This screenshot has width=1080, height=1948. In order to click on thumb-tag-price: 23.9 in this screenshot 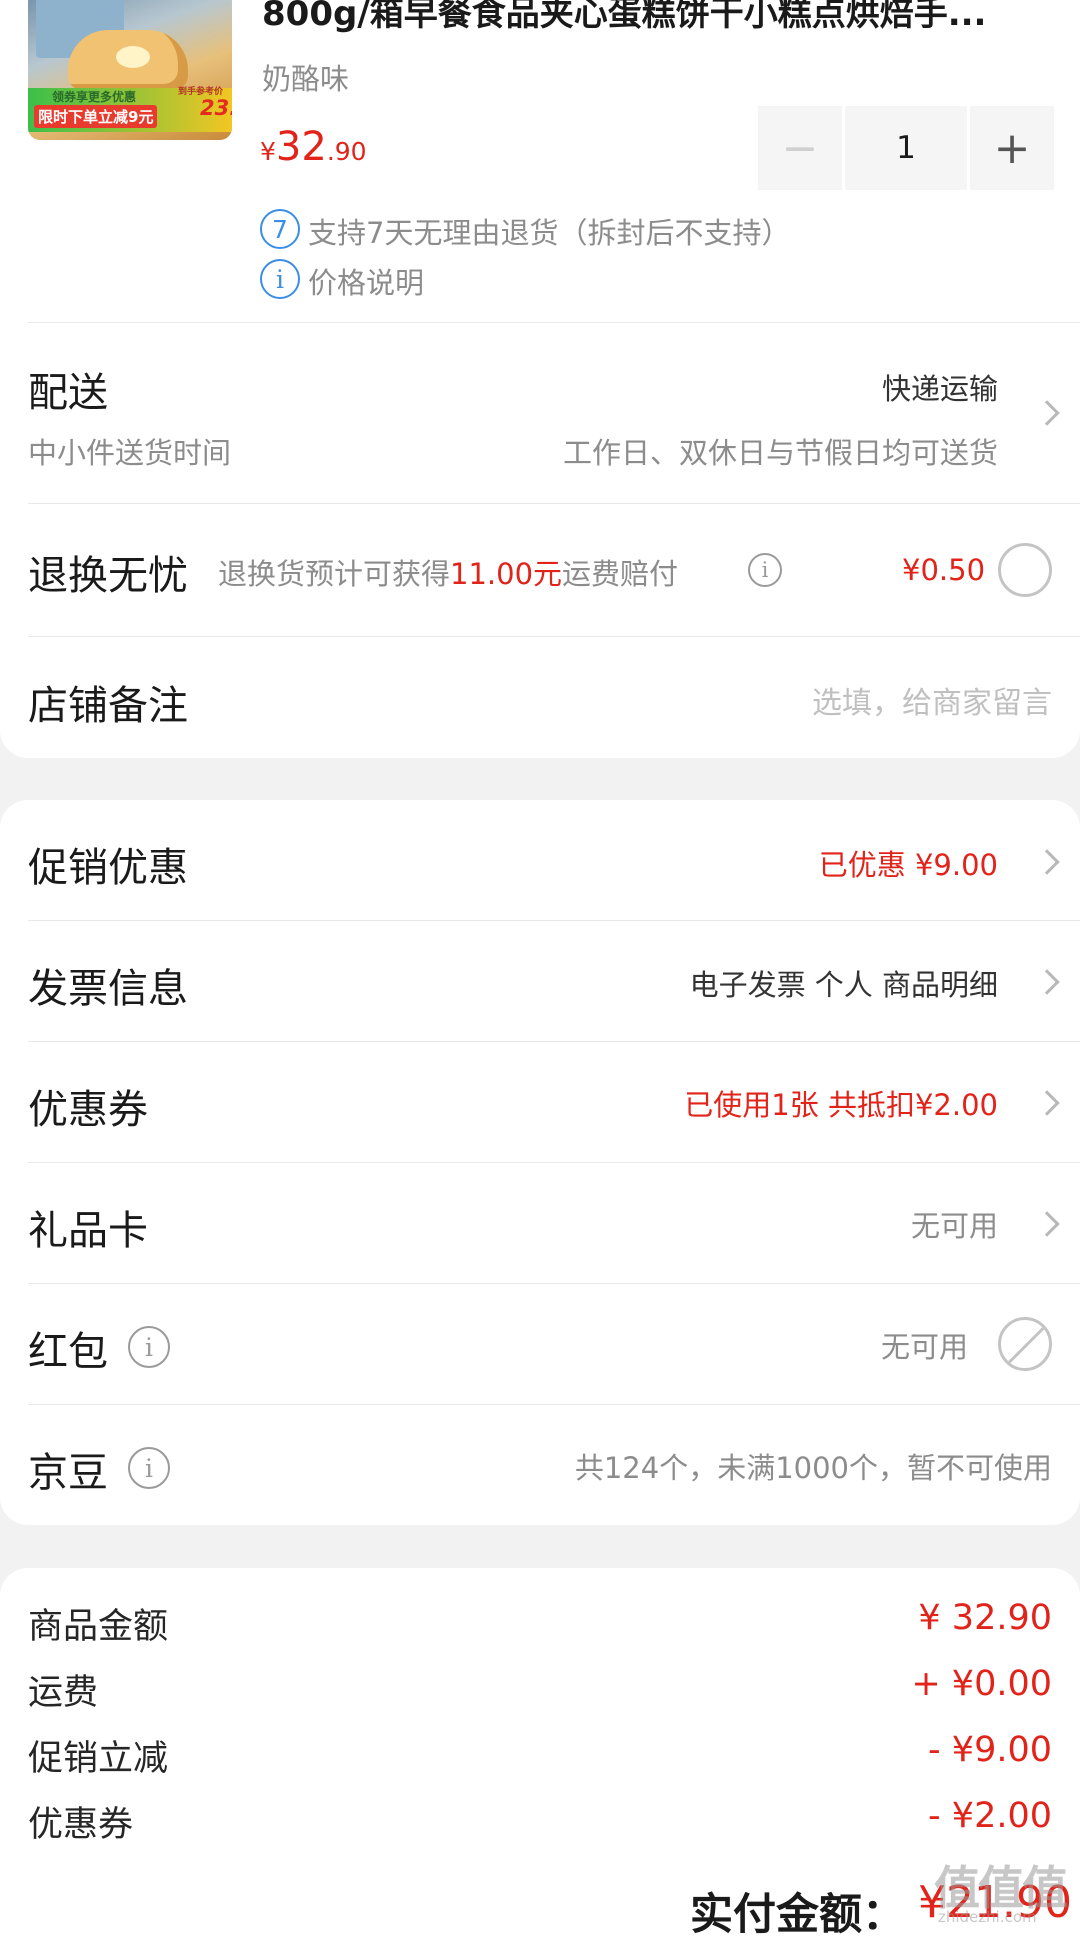, I will do `click(216, 108)`.